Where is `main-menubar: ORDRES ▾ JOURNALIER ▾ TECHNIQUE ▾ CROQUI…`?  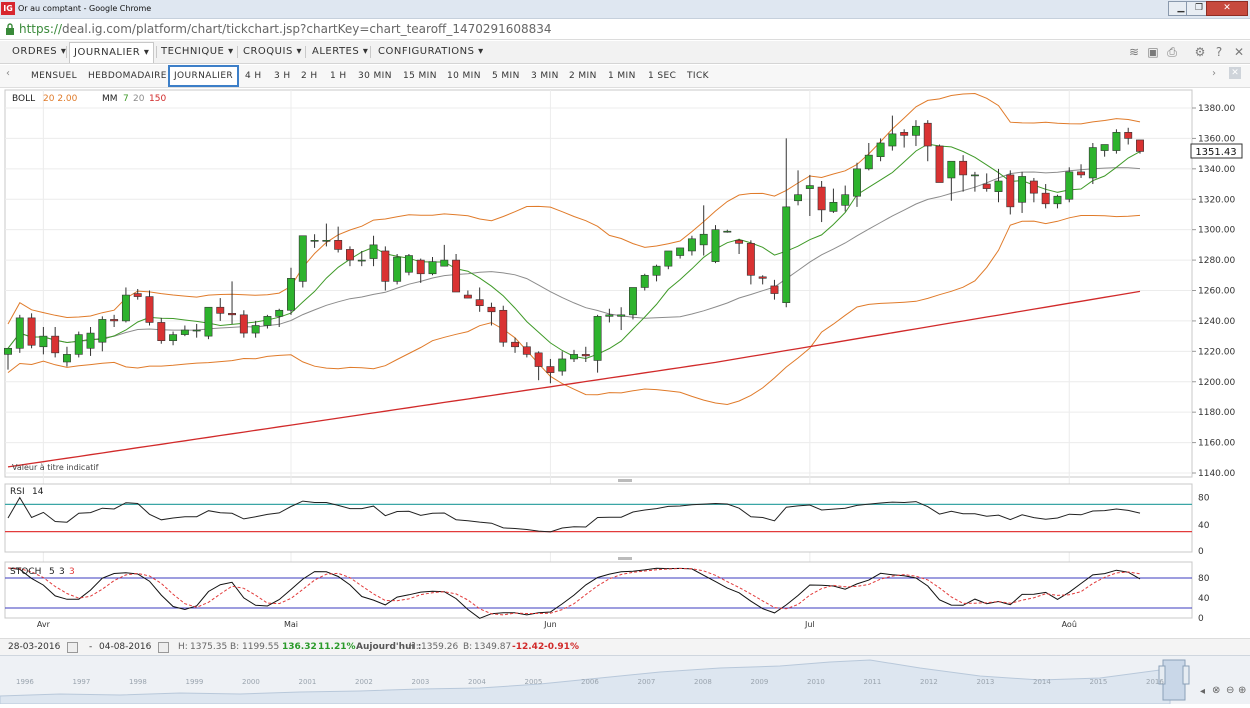 main-menubar: ORDRES ▾ JOURNALIER ▾ TECHNIQUE ▾ CROQUI… is located at coordinates (625, 52).